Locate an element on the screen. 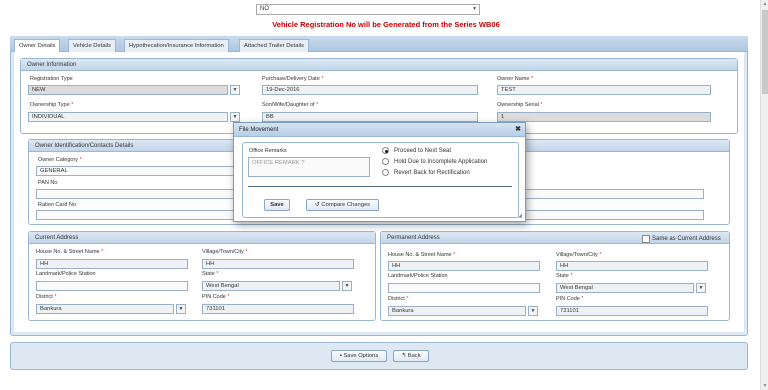 The height and width of the screenshot is (390, 768). pan-no-field is located at coordinates (136, 194).